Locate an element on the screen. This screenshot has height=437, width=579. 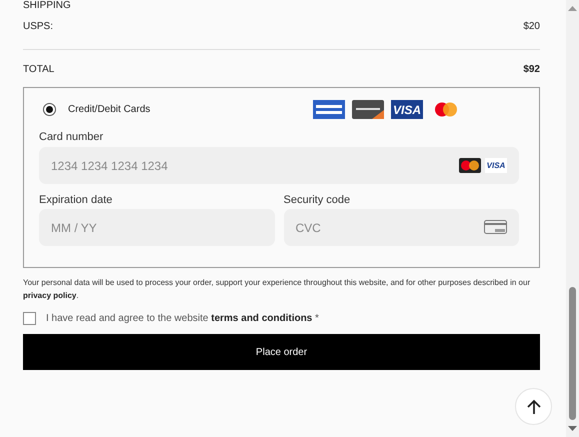
privacy-notice: Your personal data will be used to process your order, support your experience throughout this website, and for other purposes described in our privacy policy. is located at coordinates (277, 289).